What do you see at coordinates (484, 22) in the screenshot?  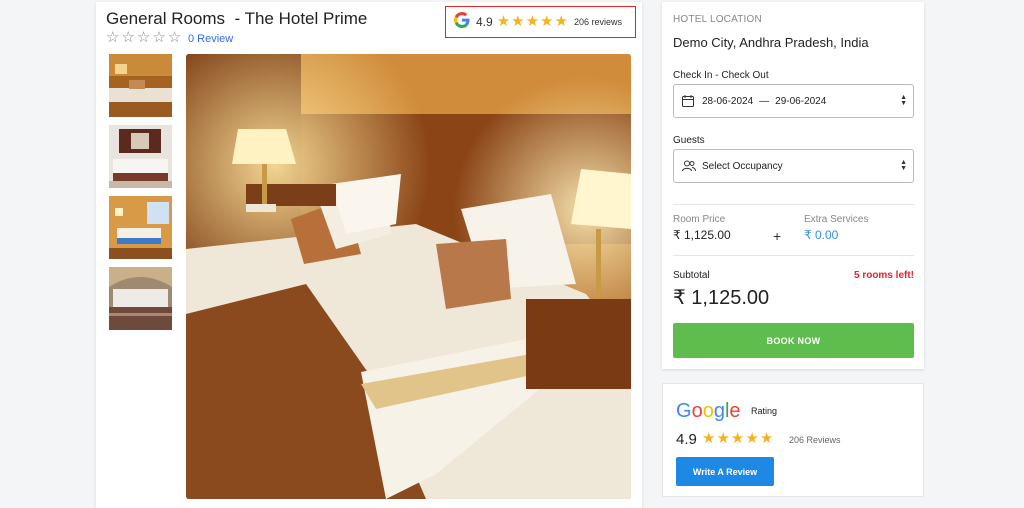 I see `google-badge-score: 4.9` at bounding box center [484, 22].